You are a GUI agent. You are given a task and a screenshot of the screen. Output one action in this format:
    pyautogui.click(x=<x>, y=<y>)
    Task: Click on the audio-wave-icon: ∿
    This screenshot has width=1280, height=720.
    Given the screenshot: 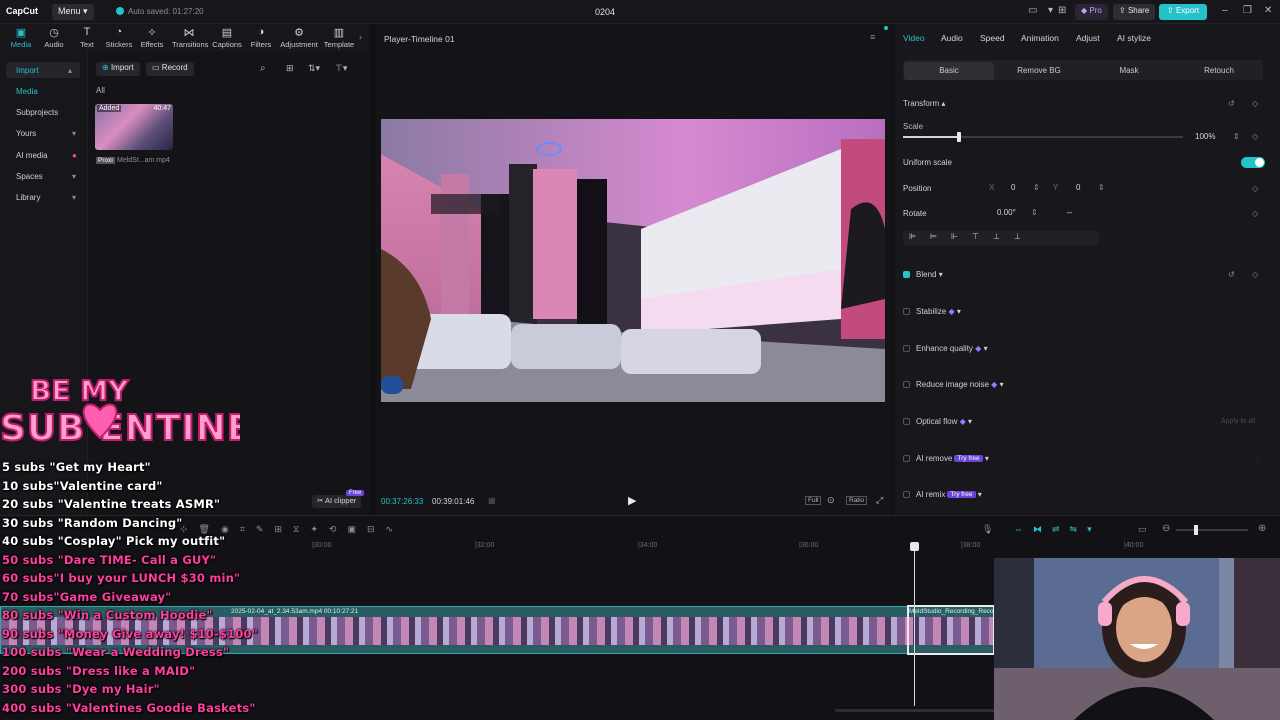 What is the action you would take?
    pyautogui.click(x=395, y=529)
    